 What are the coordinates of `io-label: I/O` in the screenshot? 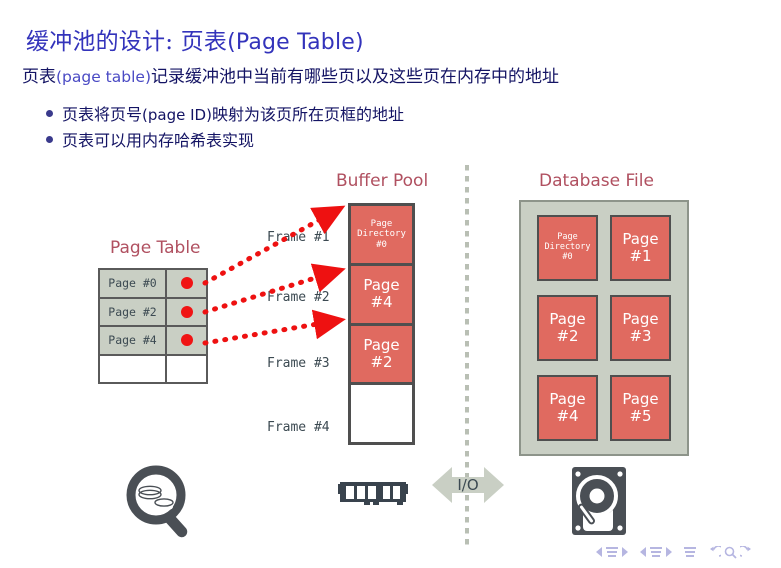 It's located at (468, 485).